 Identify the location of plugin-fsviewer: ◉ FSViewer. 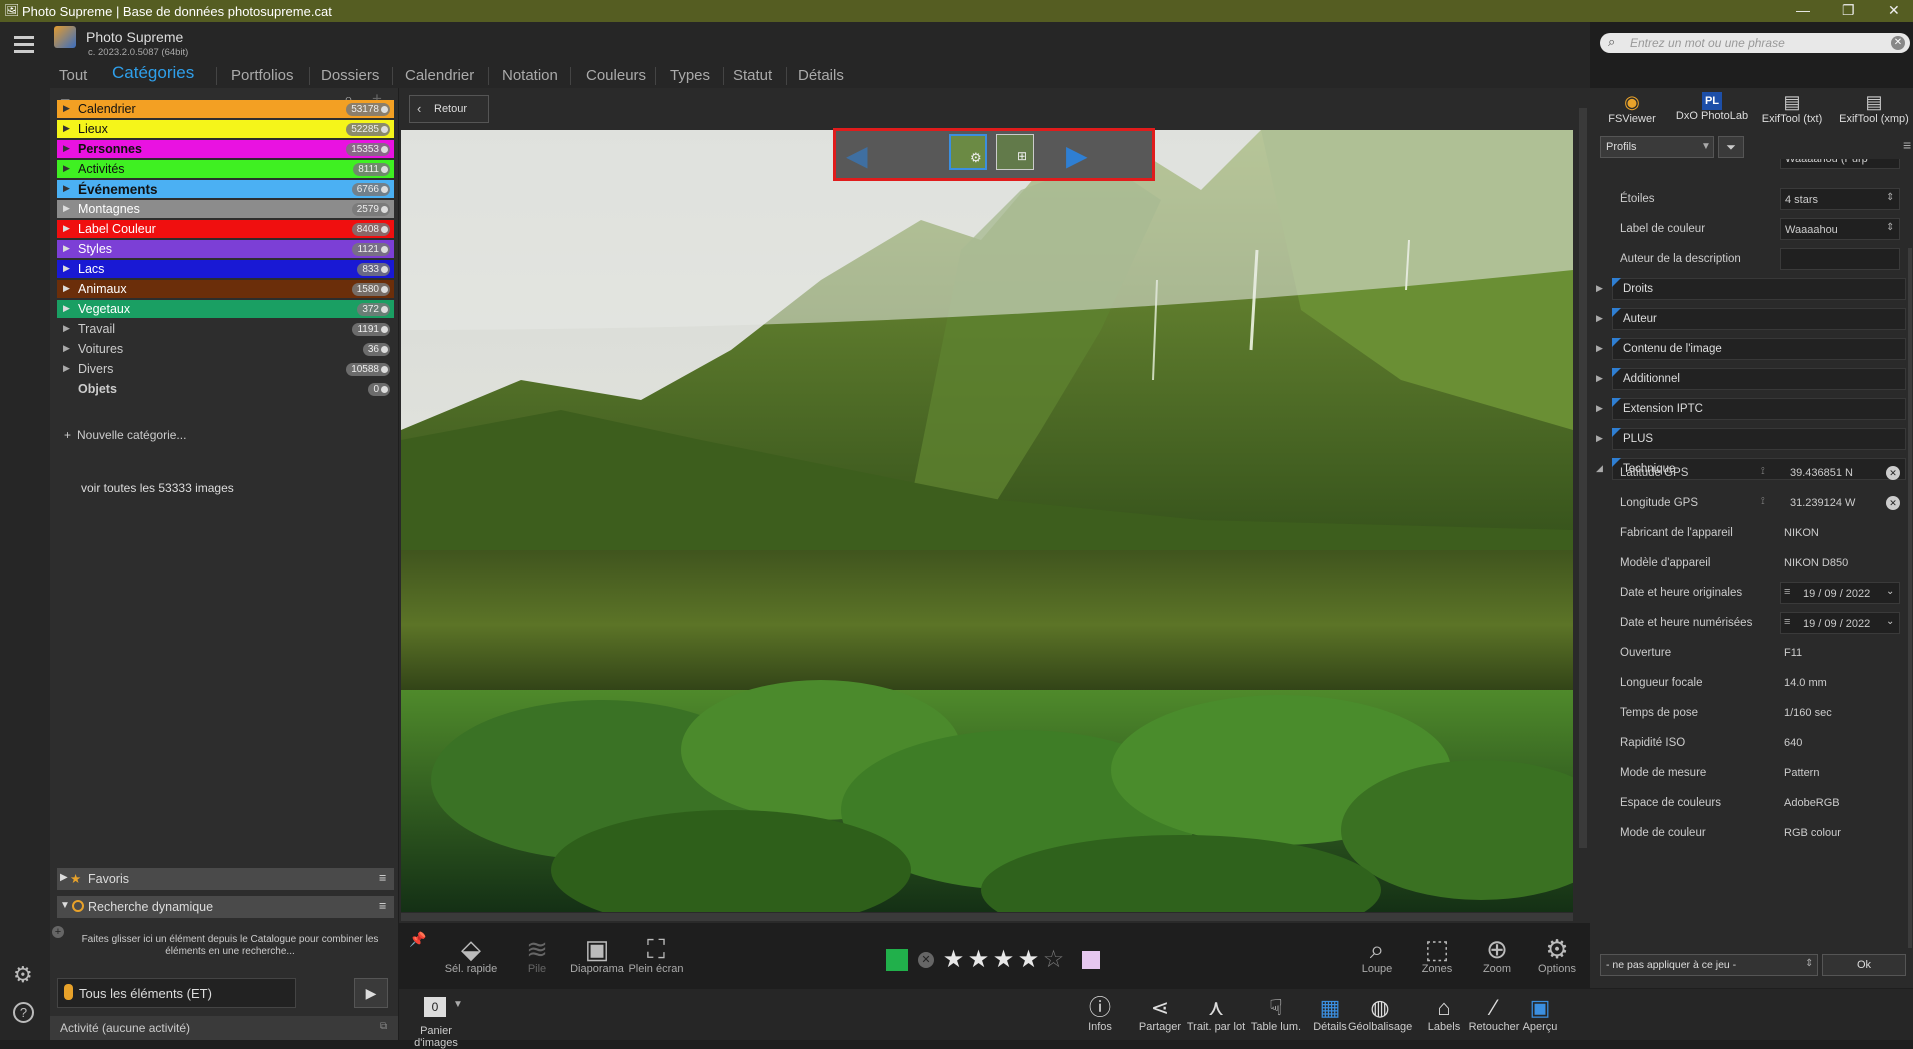
(1632, 108).